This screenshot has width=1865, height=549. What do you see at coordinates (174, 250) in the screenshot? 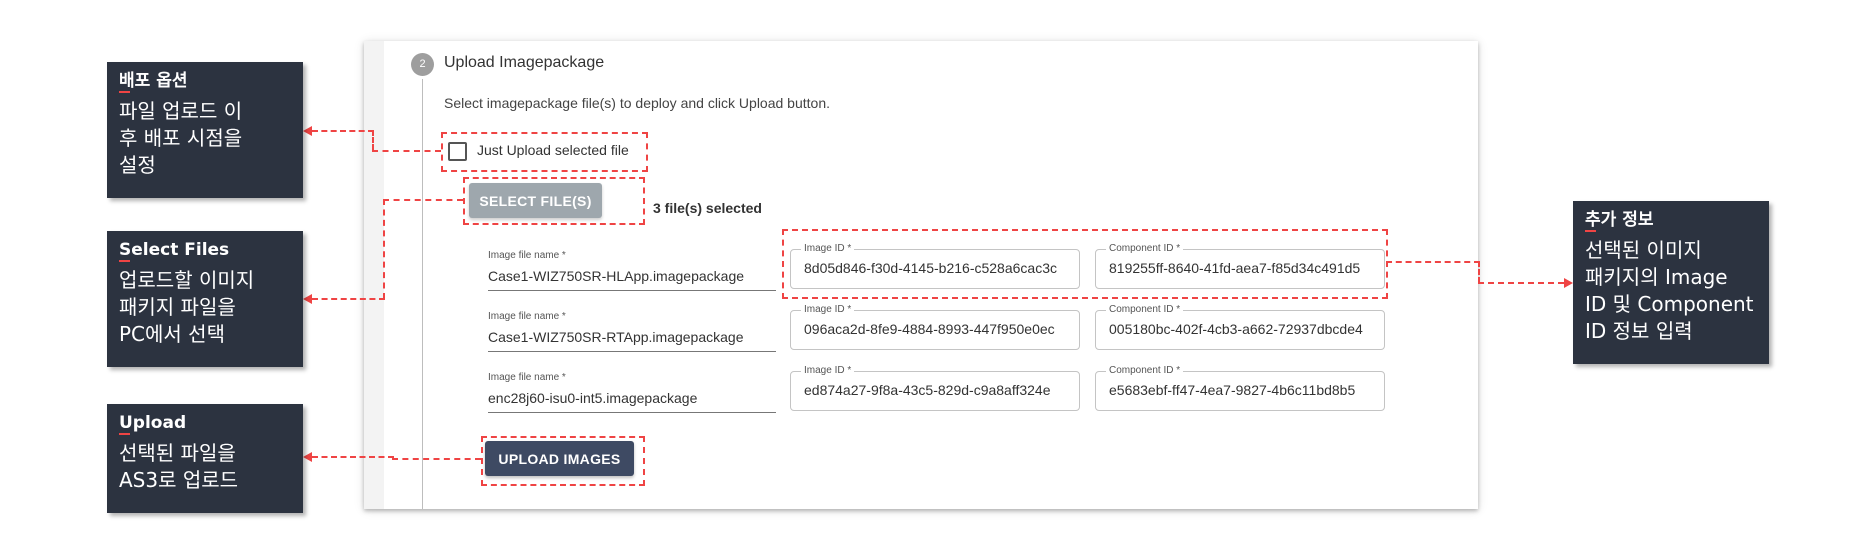
I see `callout-title: Select Files` at bounding box center [174, 250].